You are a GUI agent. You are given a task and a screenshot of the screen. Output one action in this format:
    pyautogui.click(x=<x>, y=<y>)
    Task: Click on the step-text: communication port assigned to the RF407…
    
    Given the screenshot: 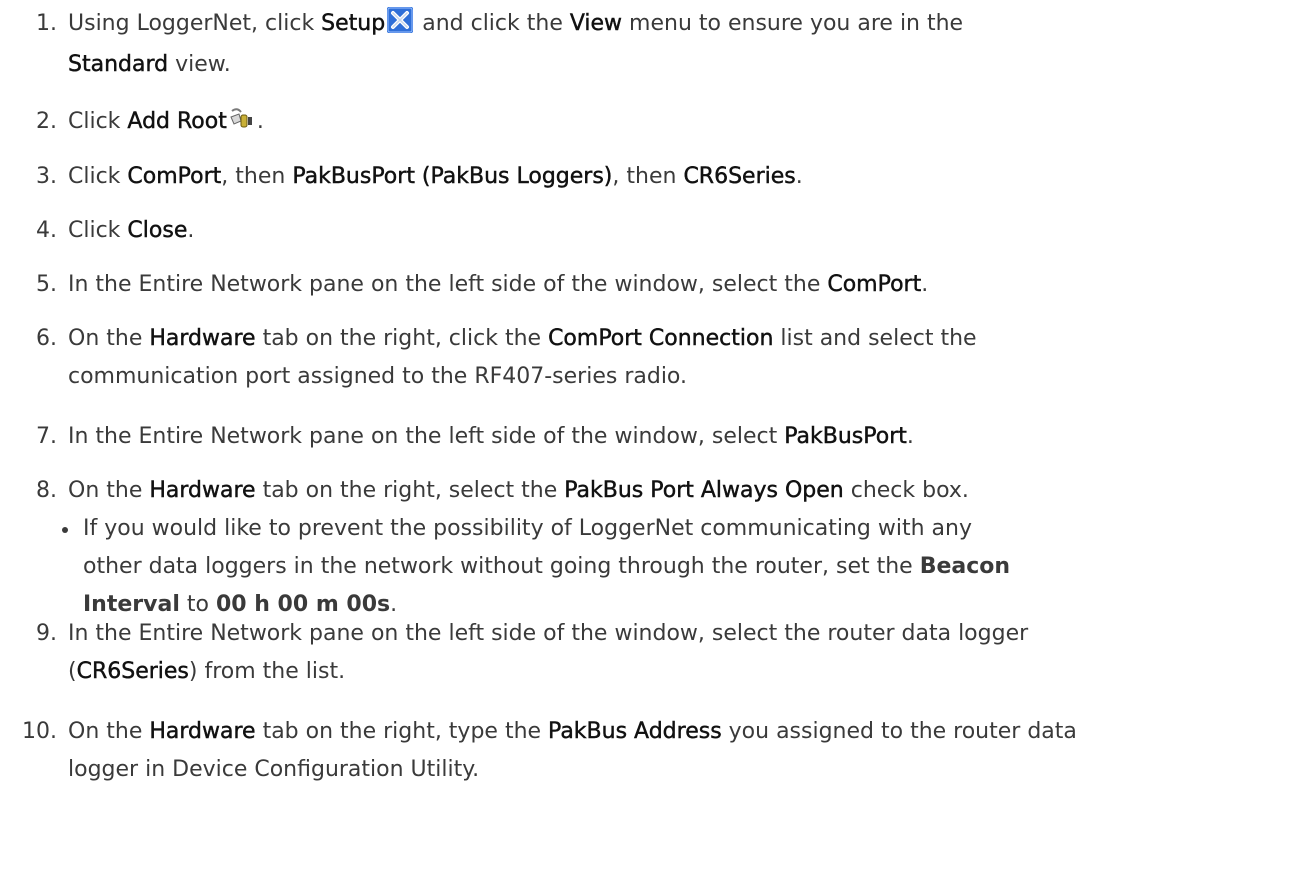 What is the action you would take?
    pyautogui.click(x=377, y=376)
    